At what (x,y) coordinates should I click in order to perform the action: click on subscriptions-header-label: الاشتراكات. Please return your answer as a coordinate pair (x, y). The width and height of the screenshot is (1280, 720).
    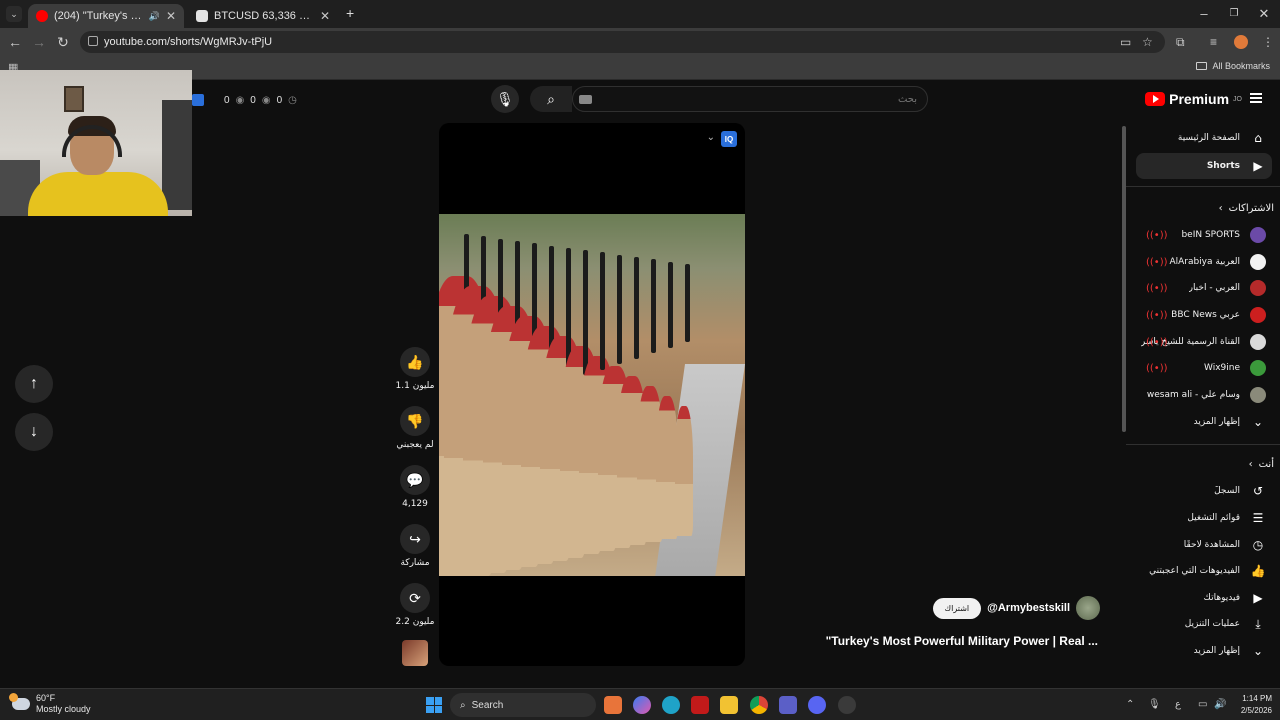
    Looking at the image, I should click on (1251, 208).